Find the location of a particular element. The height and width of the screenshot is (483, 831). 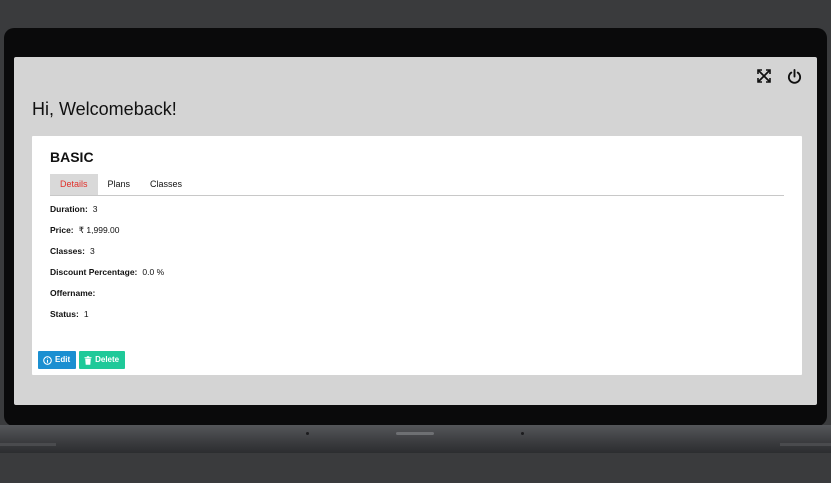

fullscreen-icon is located at coordinates (764, 76).